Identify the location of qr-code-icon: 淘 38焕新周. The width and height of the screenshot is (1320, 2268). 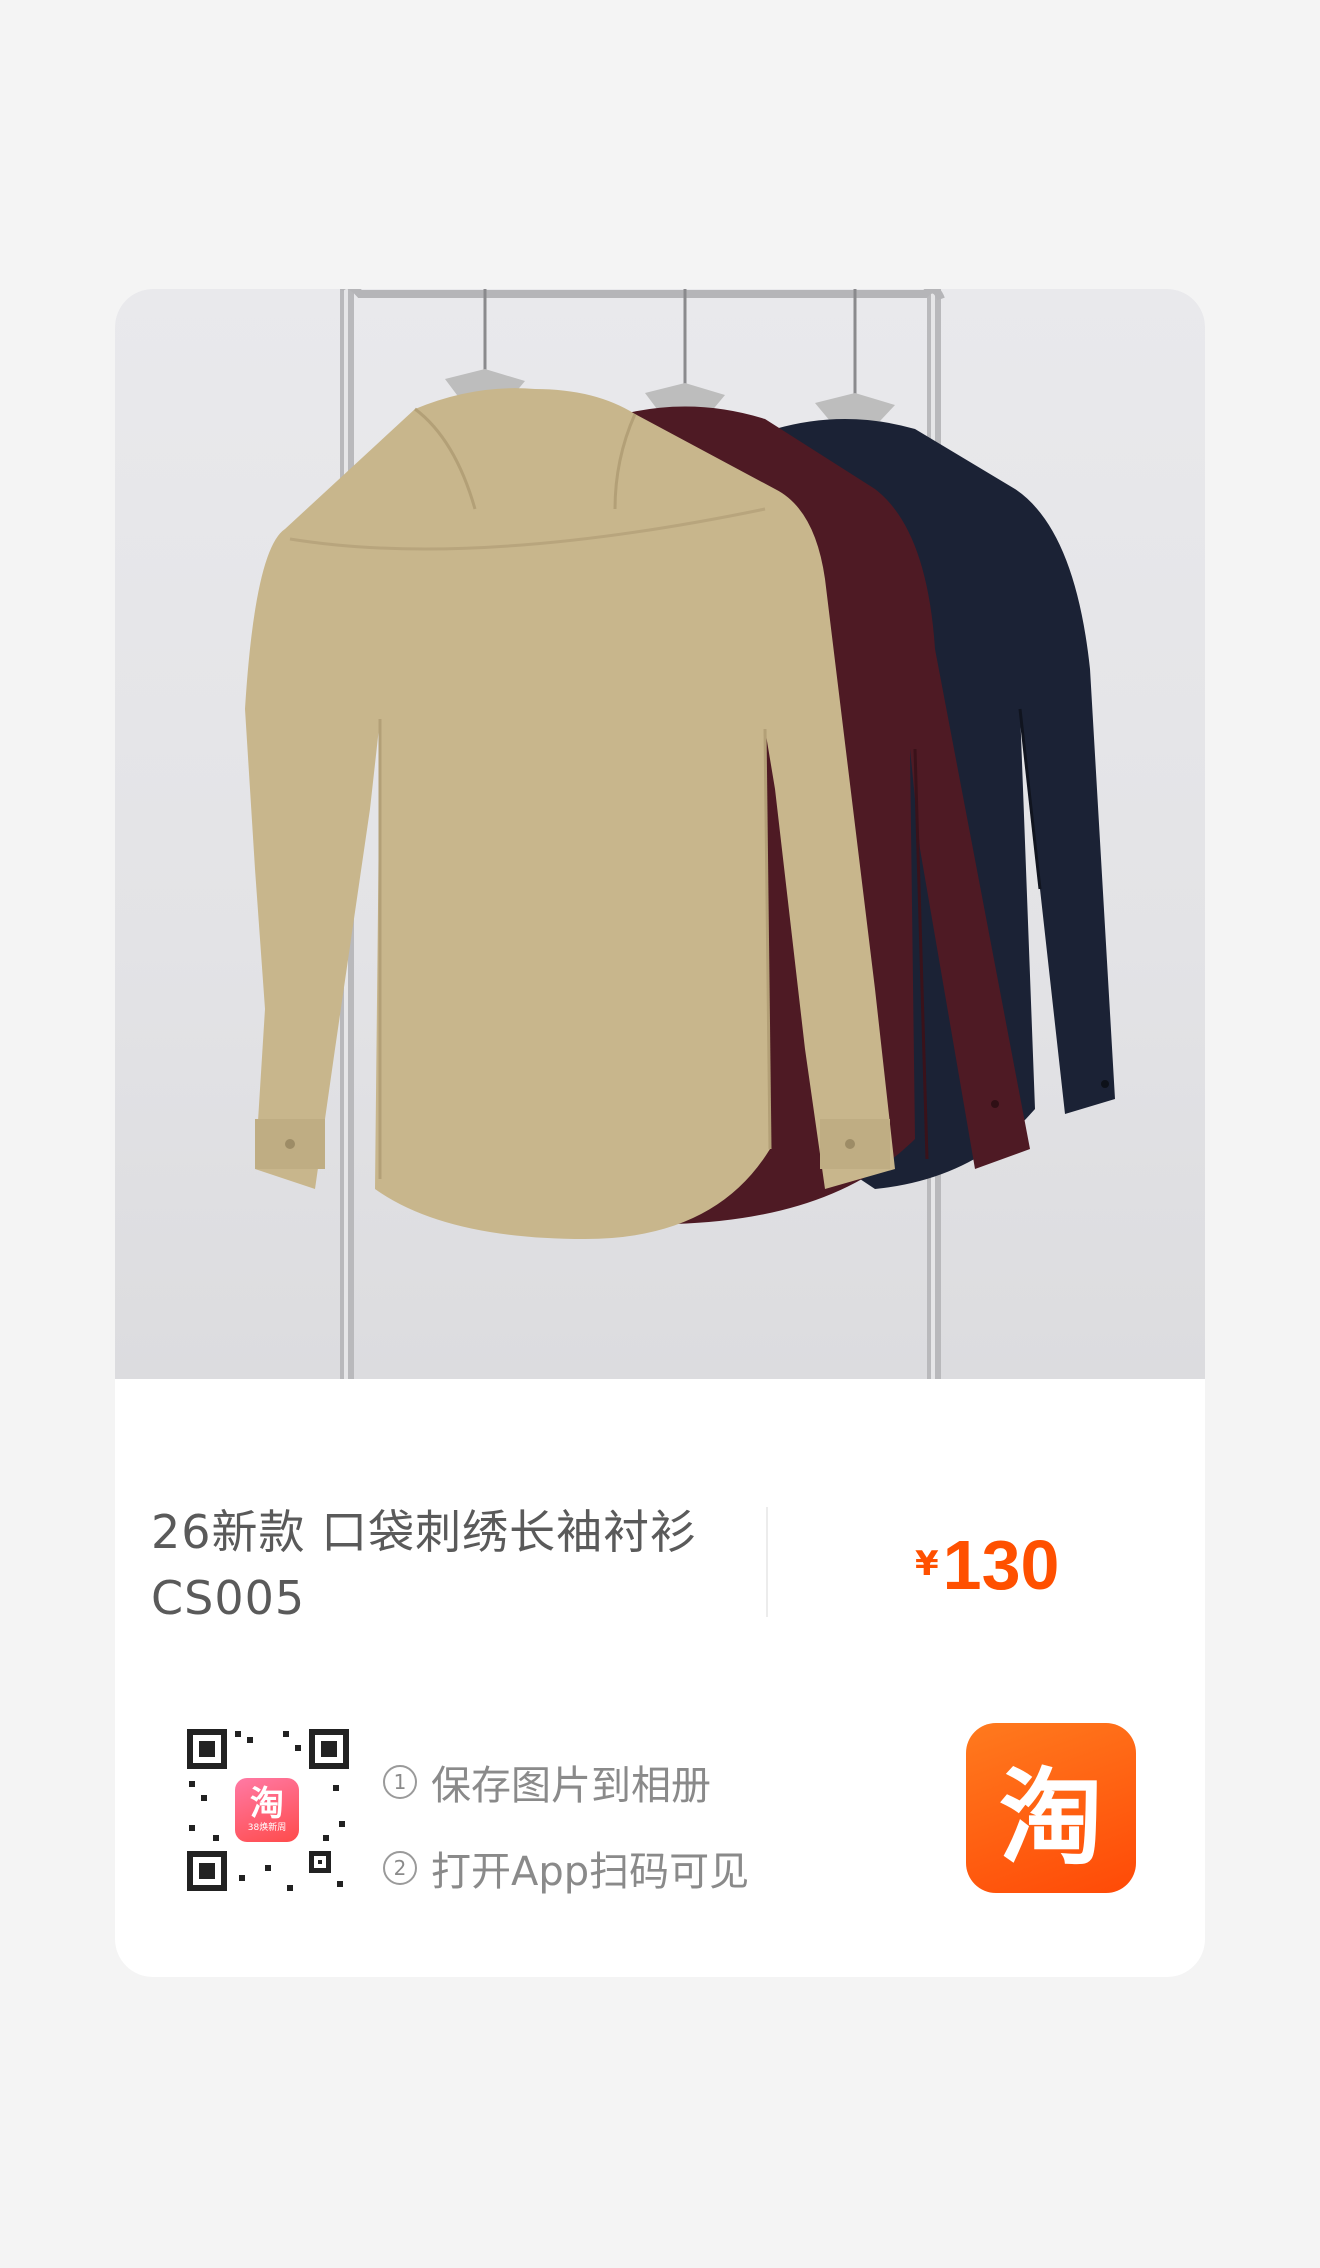
(268, 1810).